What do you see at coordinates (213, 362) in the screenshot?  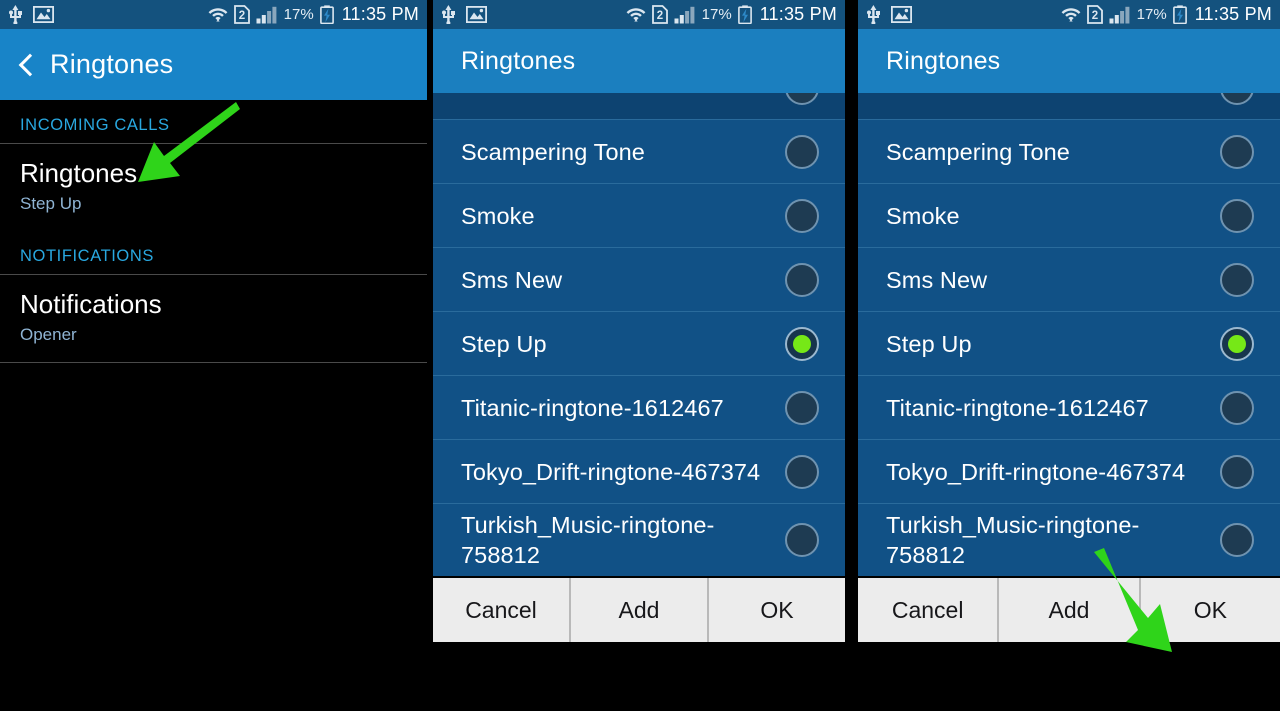 I see `divider` at bounding box center [213, 362].